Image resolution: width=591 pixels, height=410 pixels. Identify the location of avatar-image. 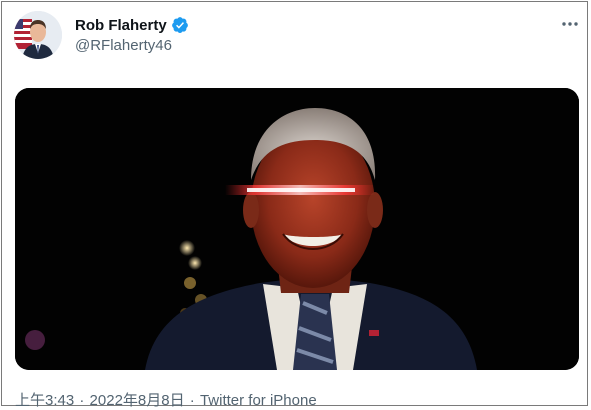
(38, 35).